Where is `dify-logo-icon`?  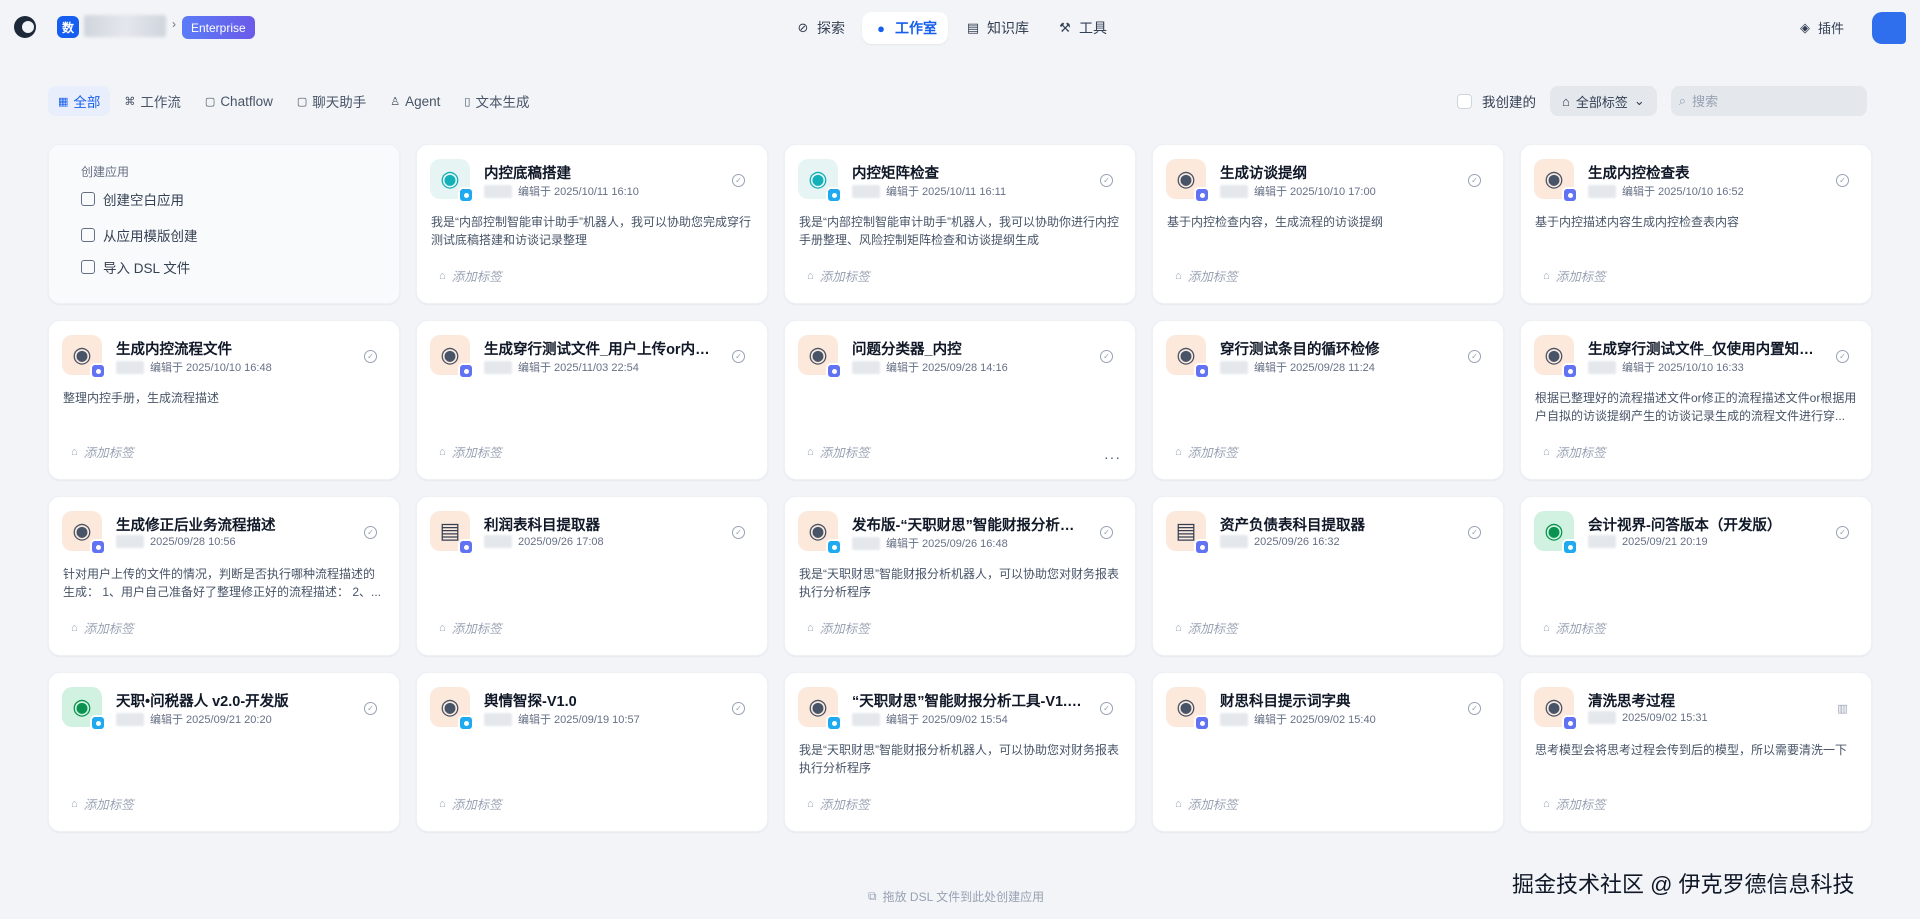
dify-logo-icon is located at coordinates (25, 27).